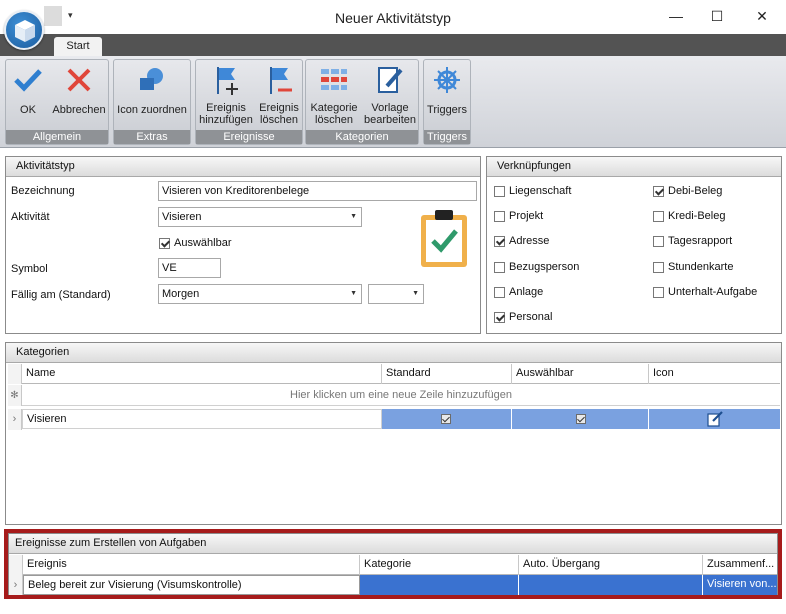 Image resolution: width=786 pixels, height=614 pixels. What do you see at coordinates (279, 108) in the screenshot?
I see `ereignis-loeschen-label-1: Ereignis` at bounding box center [279, 108].